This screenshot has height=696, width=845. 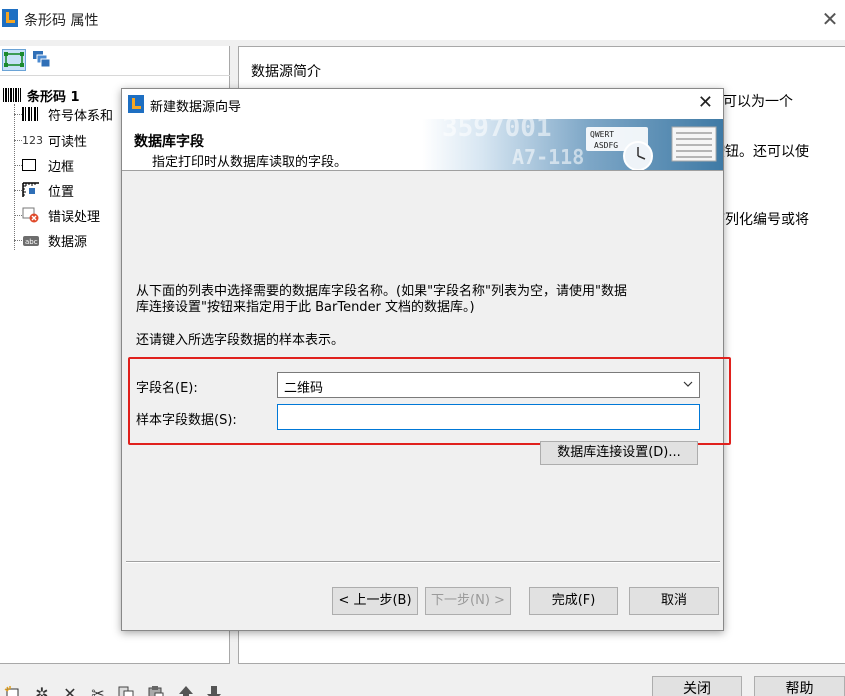 What do you see at coordinates (126, 690) in the screenshot?
I see `copy-icon` at bounding box center [126, 690].